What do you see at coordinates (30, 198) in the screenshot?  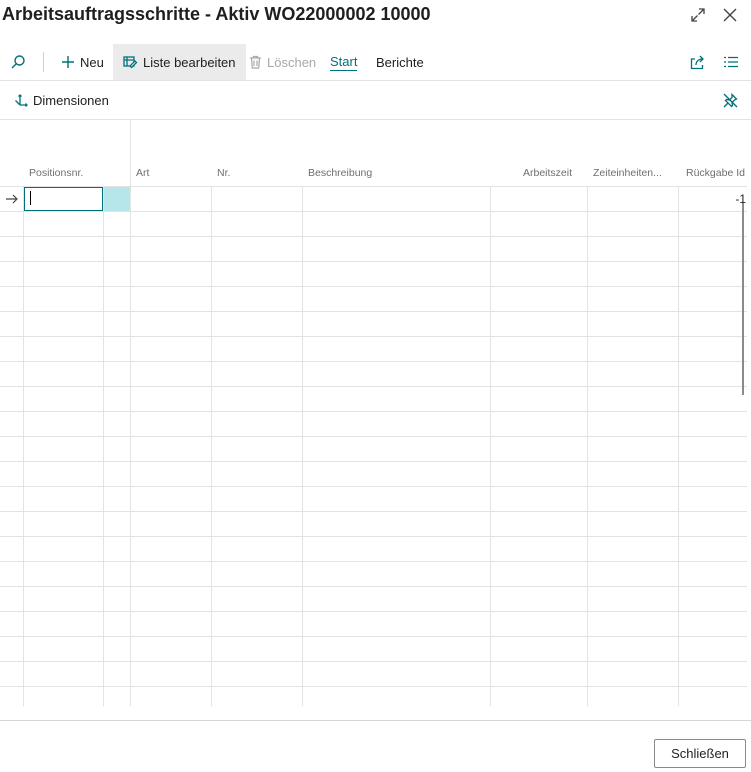 I see `text-caret` at bounding box center [30, 198].